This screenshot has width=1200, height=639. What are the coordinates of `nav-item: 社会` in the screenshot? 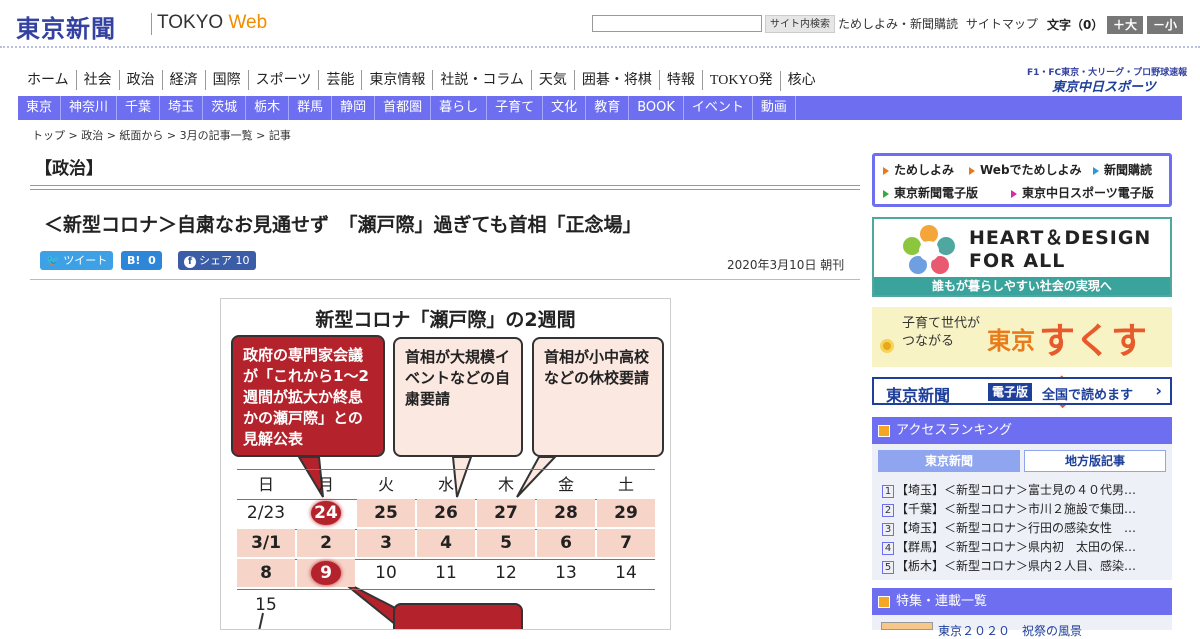 It's located at (98, 80).